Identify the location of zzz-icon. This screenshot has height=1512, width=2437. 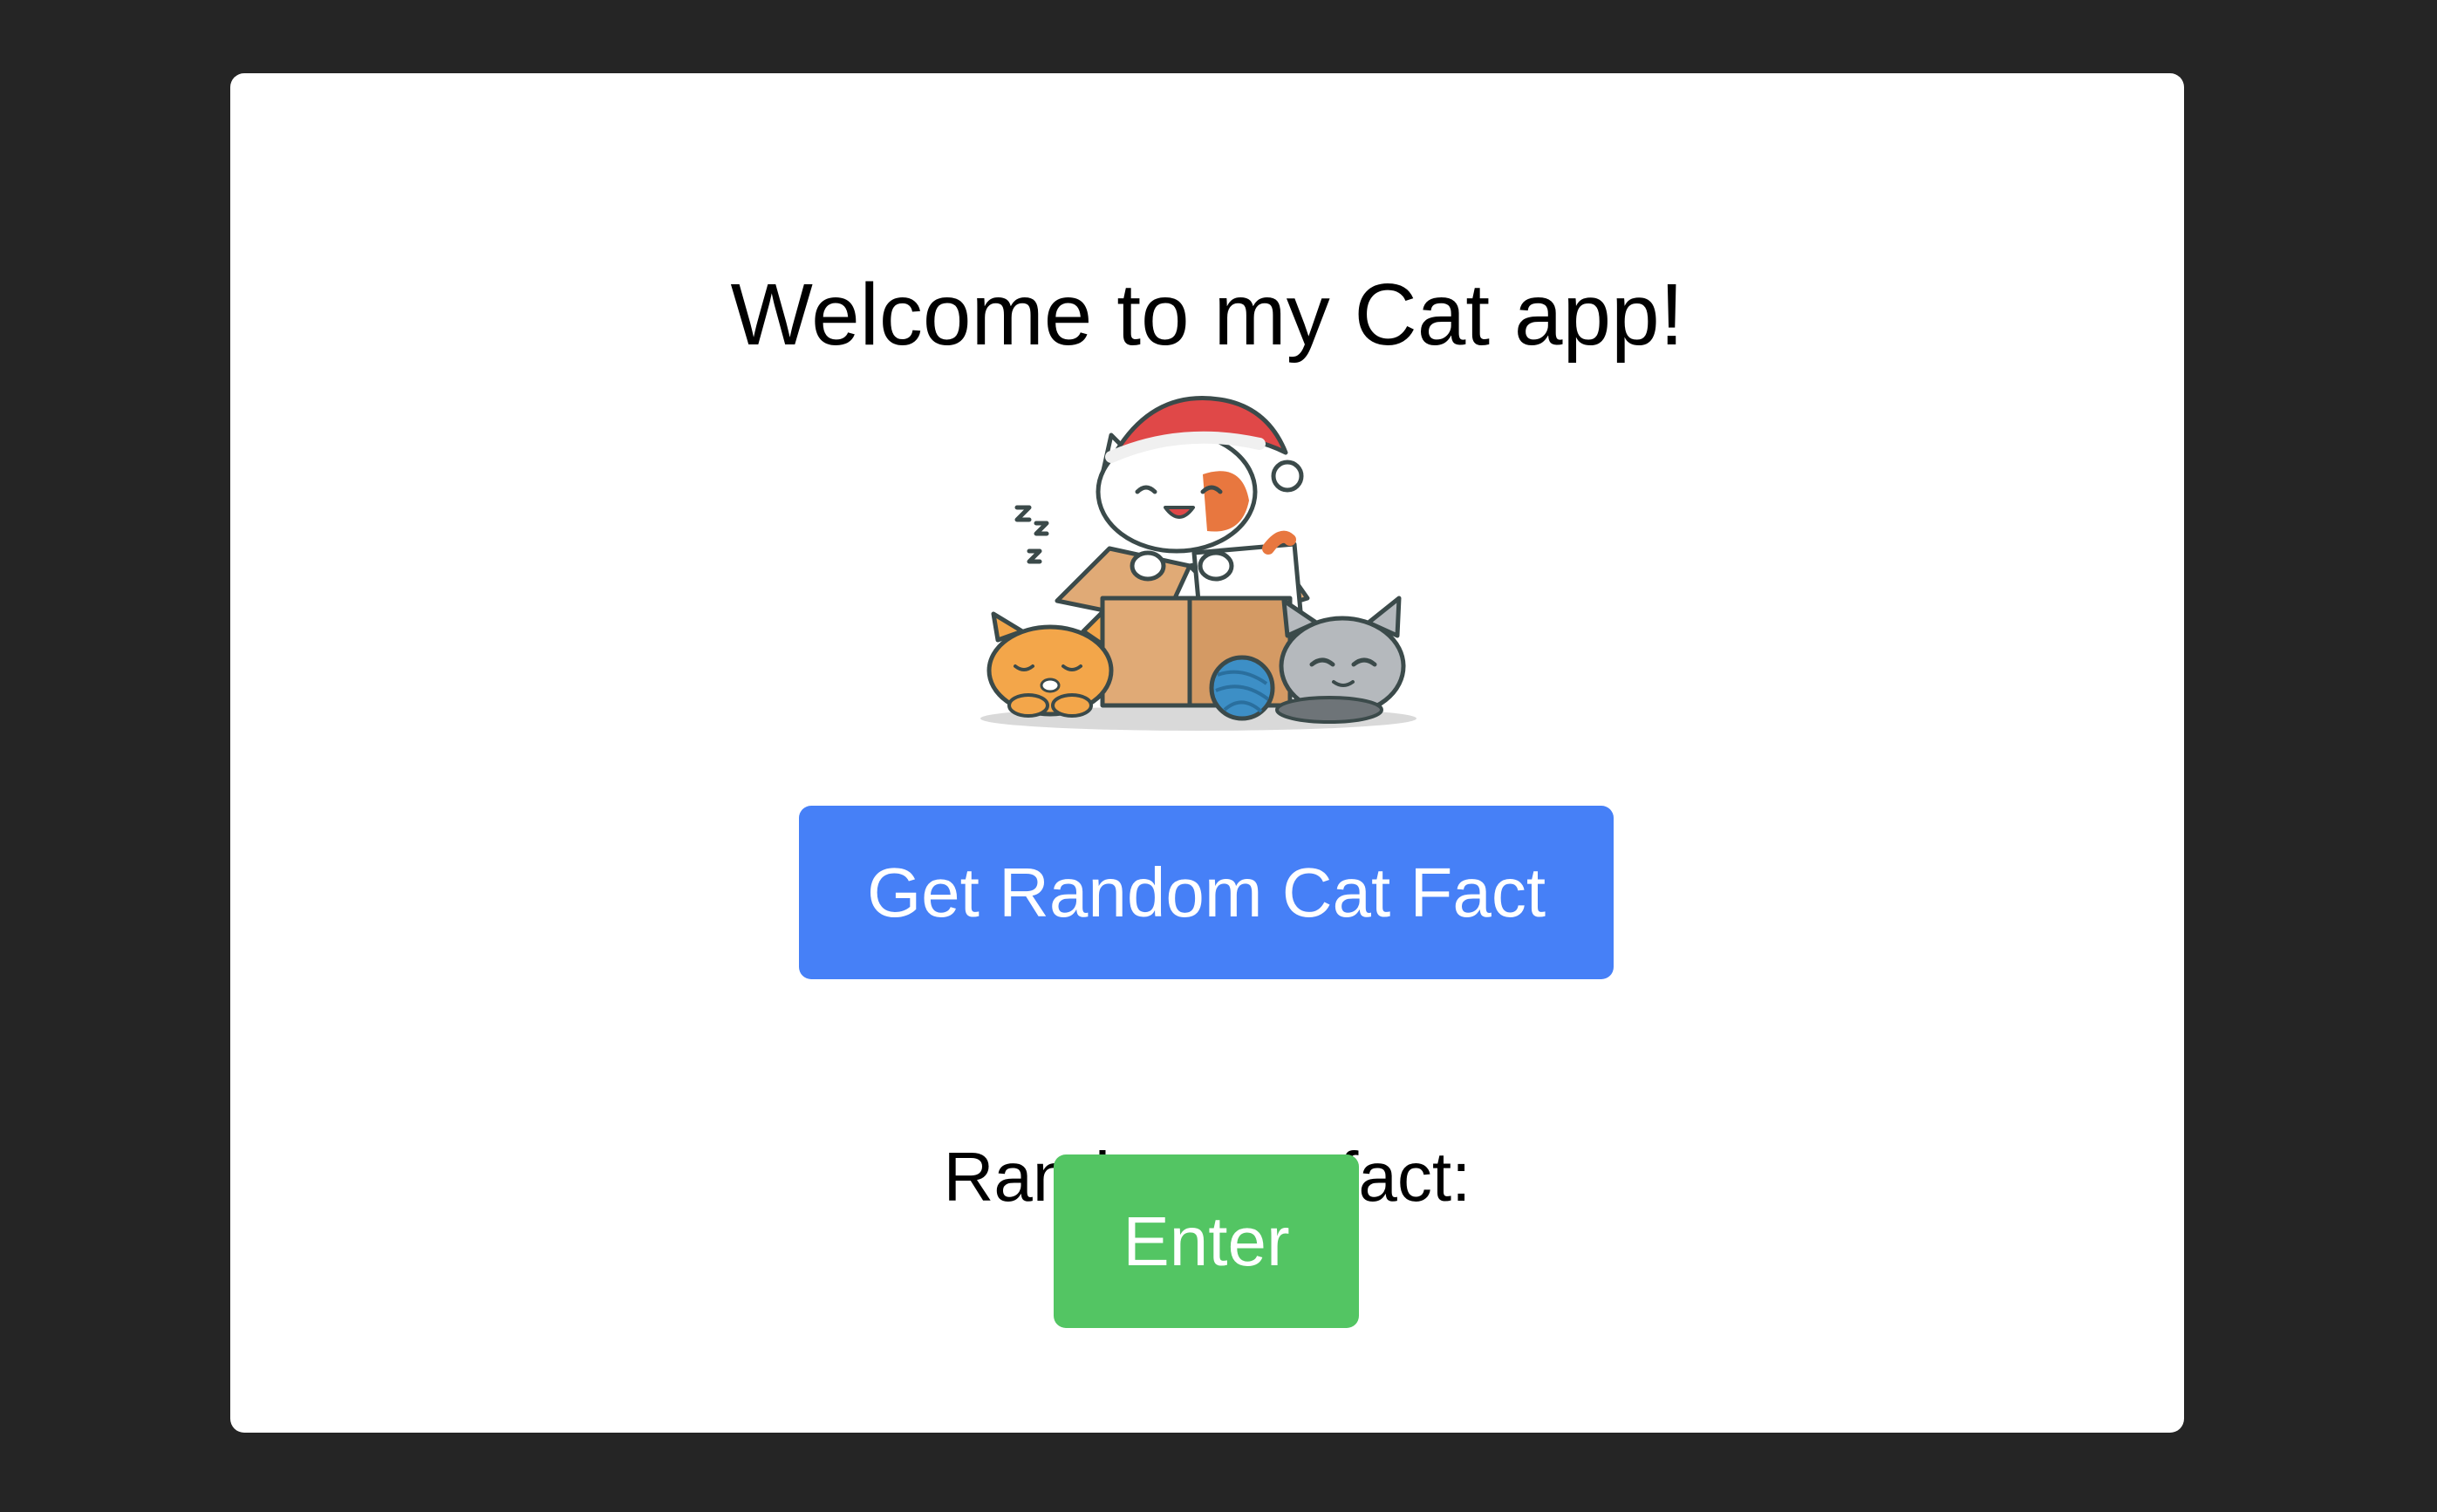
(1032, 534).